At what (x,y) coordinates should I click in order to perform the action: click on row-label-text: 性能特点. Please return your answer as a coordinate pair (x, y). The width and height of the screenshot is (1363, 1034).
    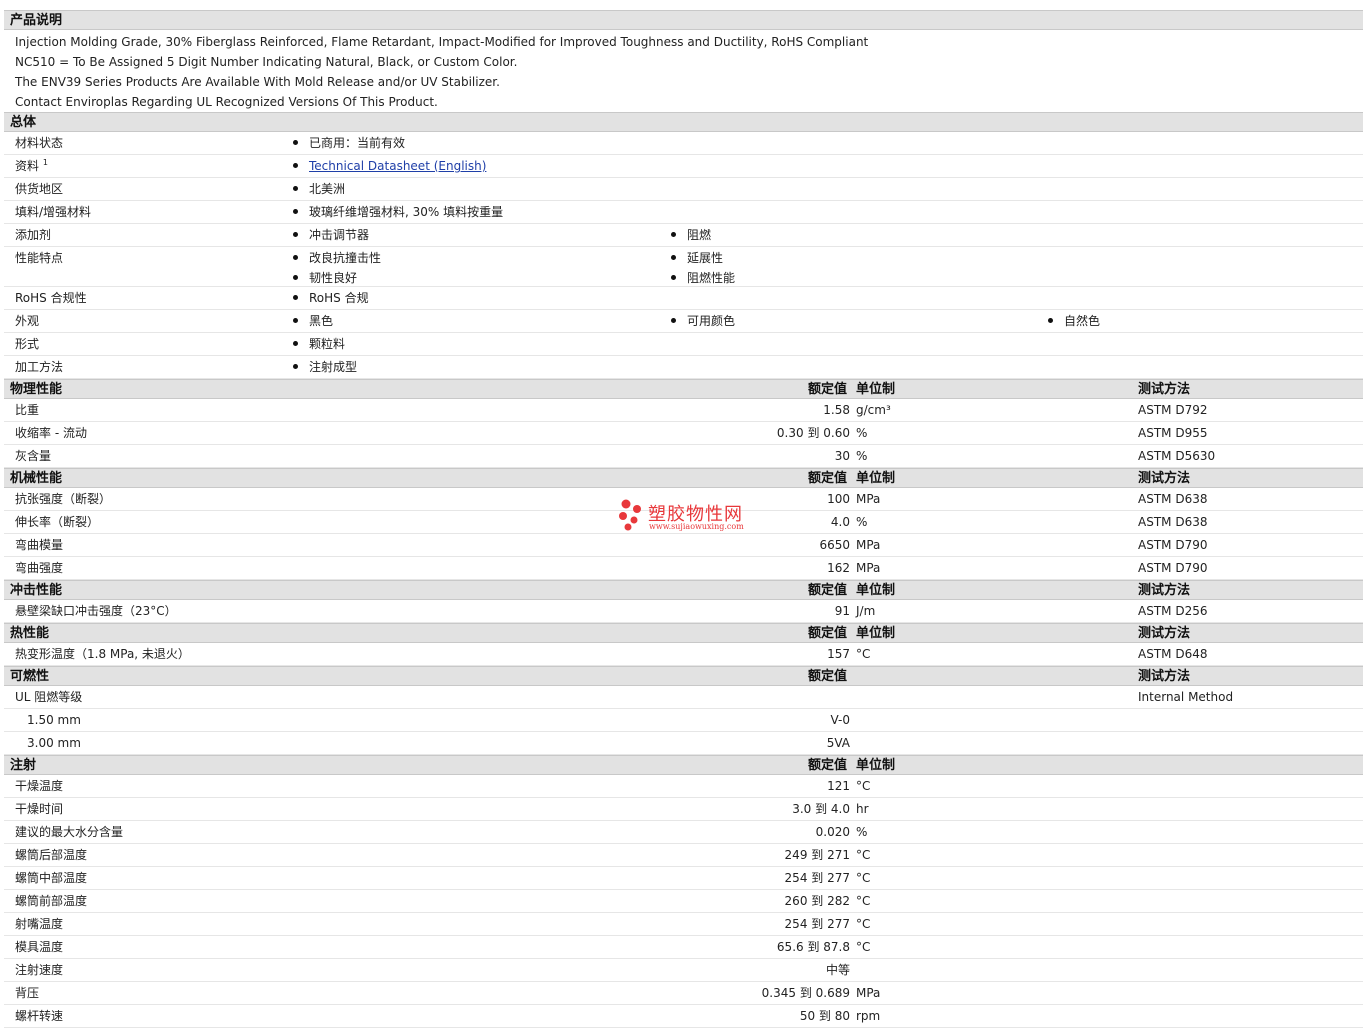
    Looking at the image, I should click on (39, 258).